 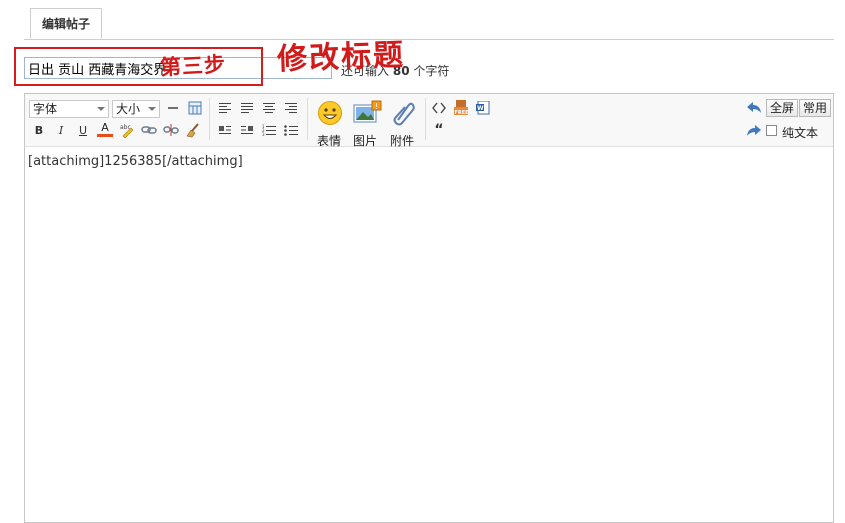 I want to click on annotation-title: 修改标题, so click(x=341, y=57).